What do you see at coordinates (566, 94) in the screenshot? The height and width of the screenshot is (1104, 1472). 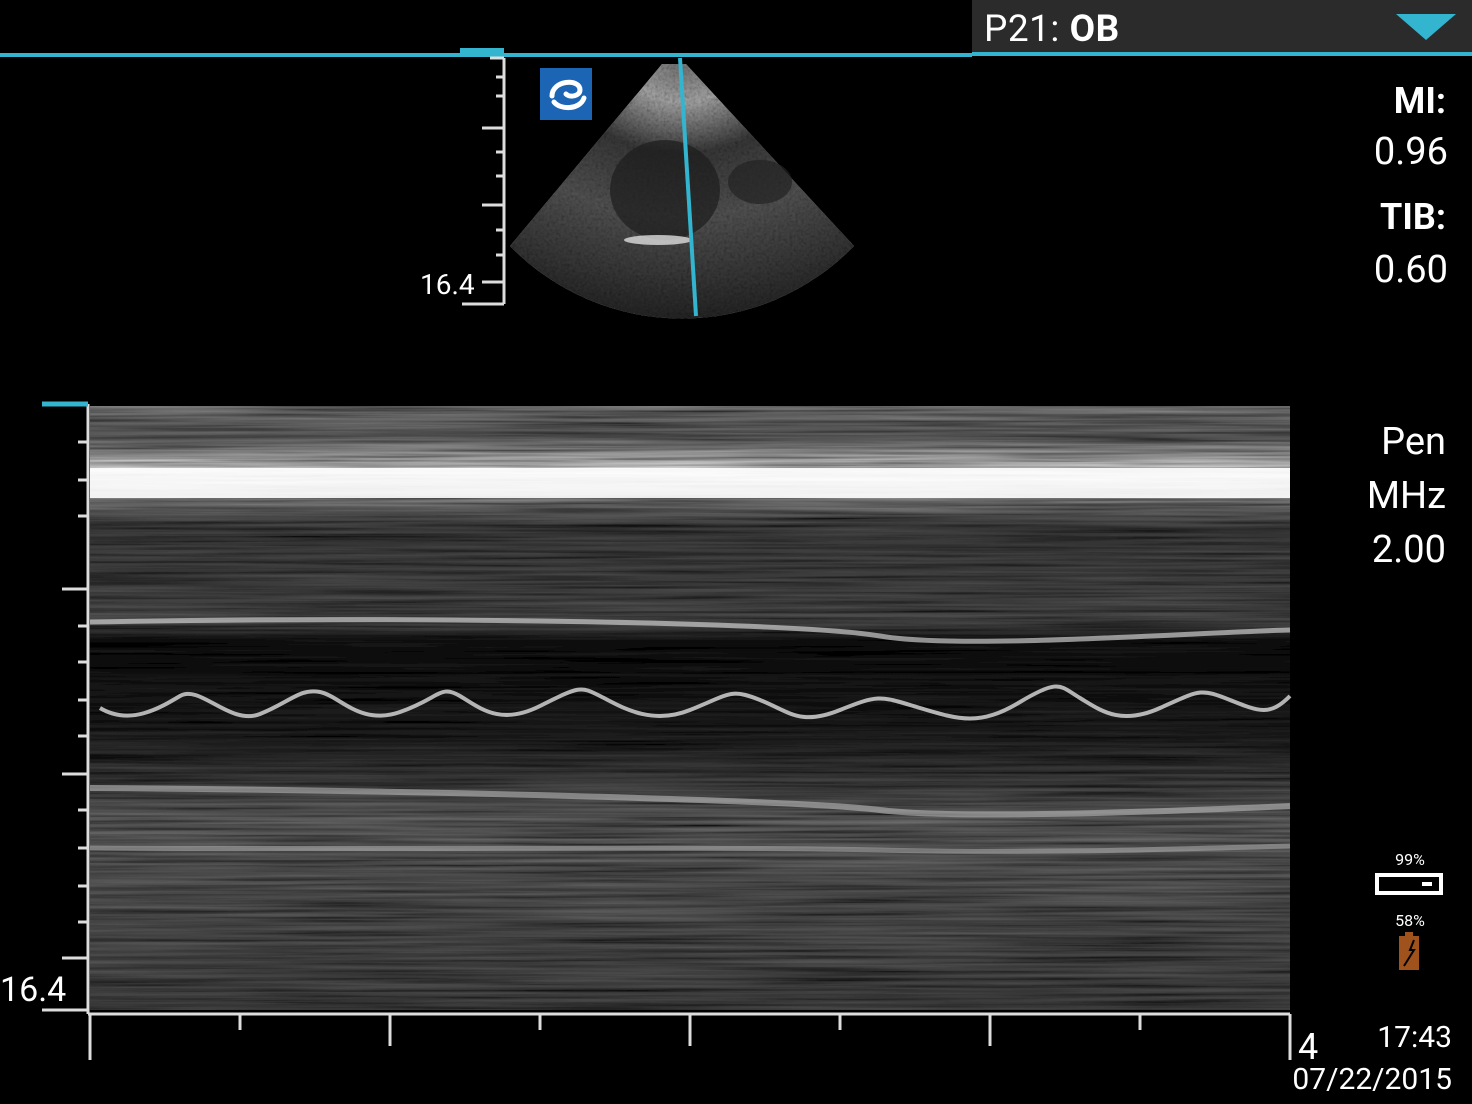 I see `sonosite-logo-icon` at bounding box center [566, 94].